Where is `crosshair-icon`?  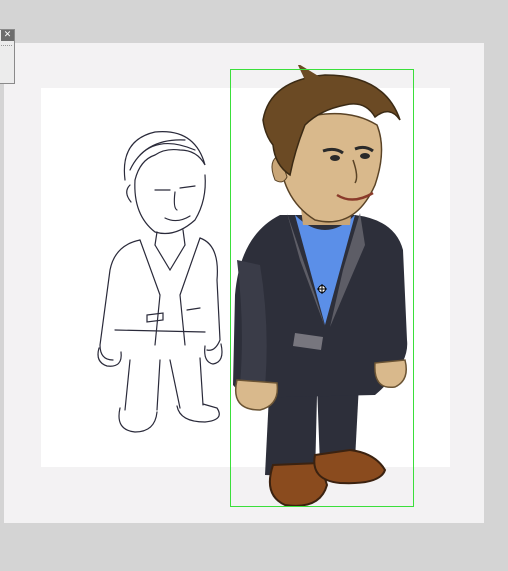
crosshair-icon is located at coordinates (322, 289).